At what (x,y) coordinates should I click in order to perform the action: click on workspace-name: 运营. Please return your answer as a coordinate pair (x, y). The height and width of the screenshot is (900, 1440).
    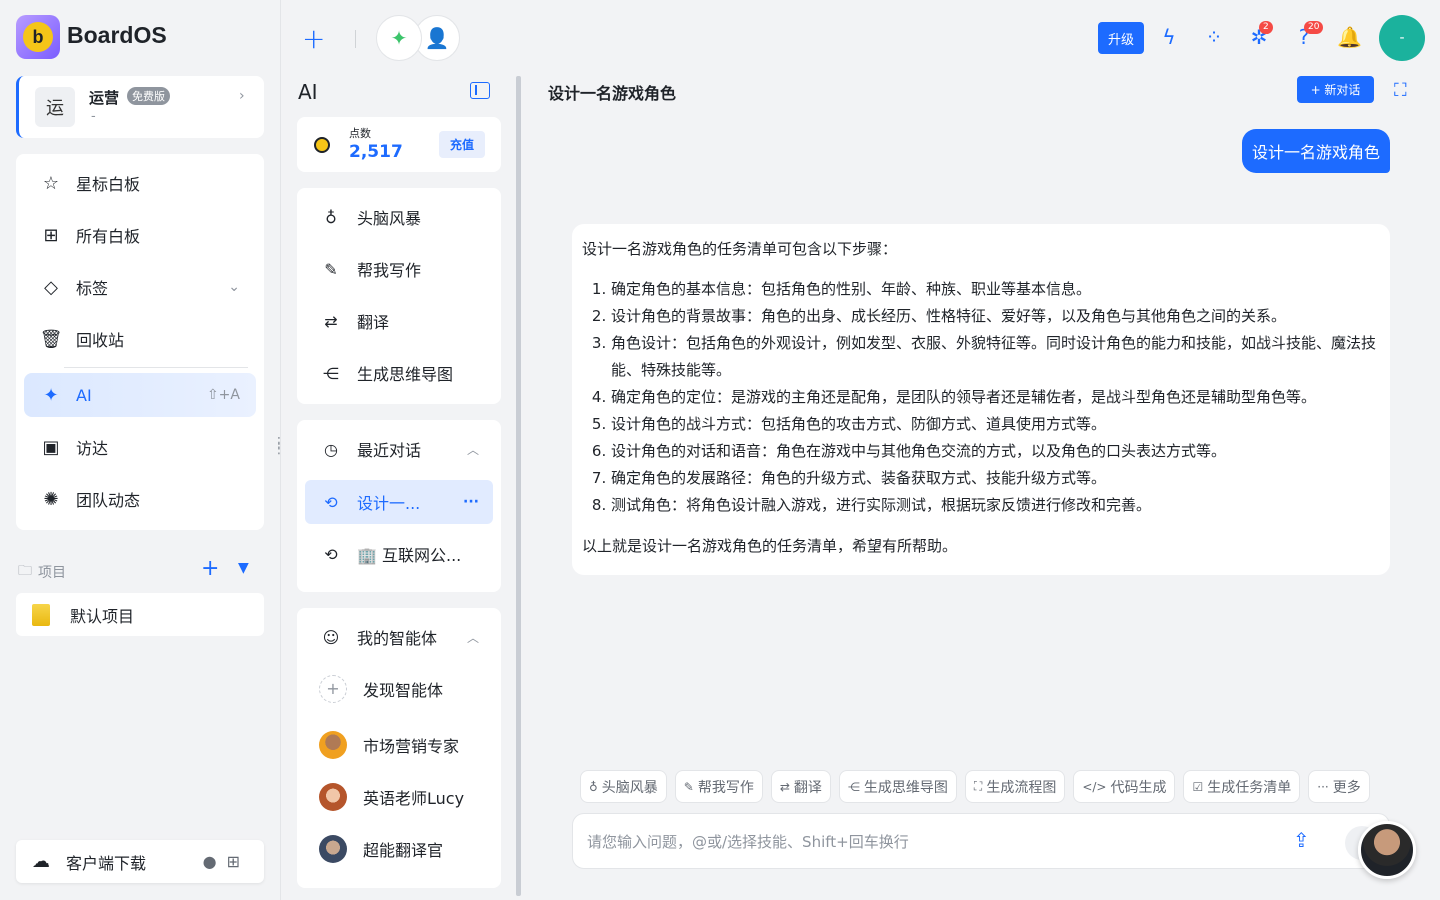
    Looking at the image, I should click on (104, 98).